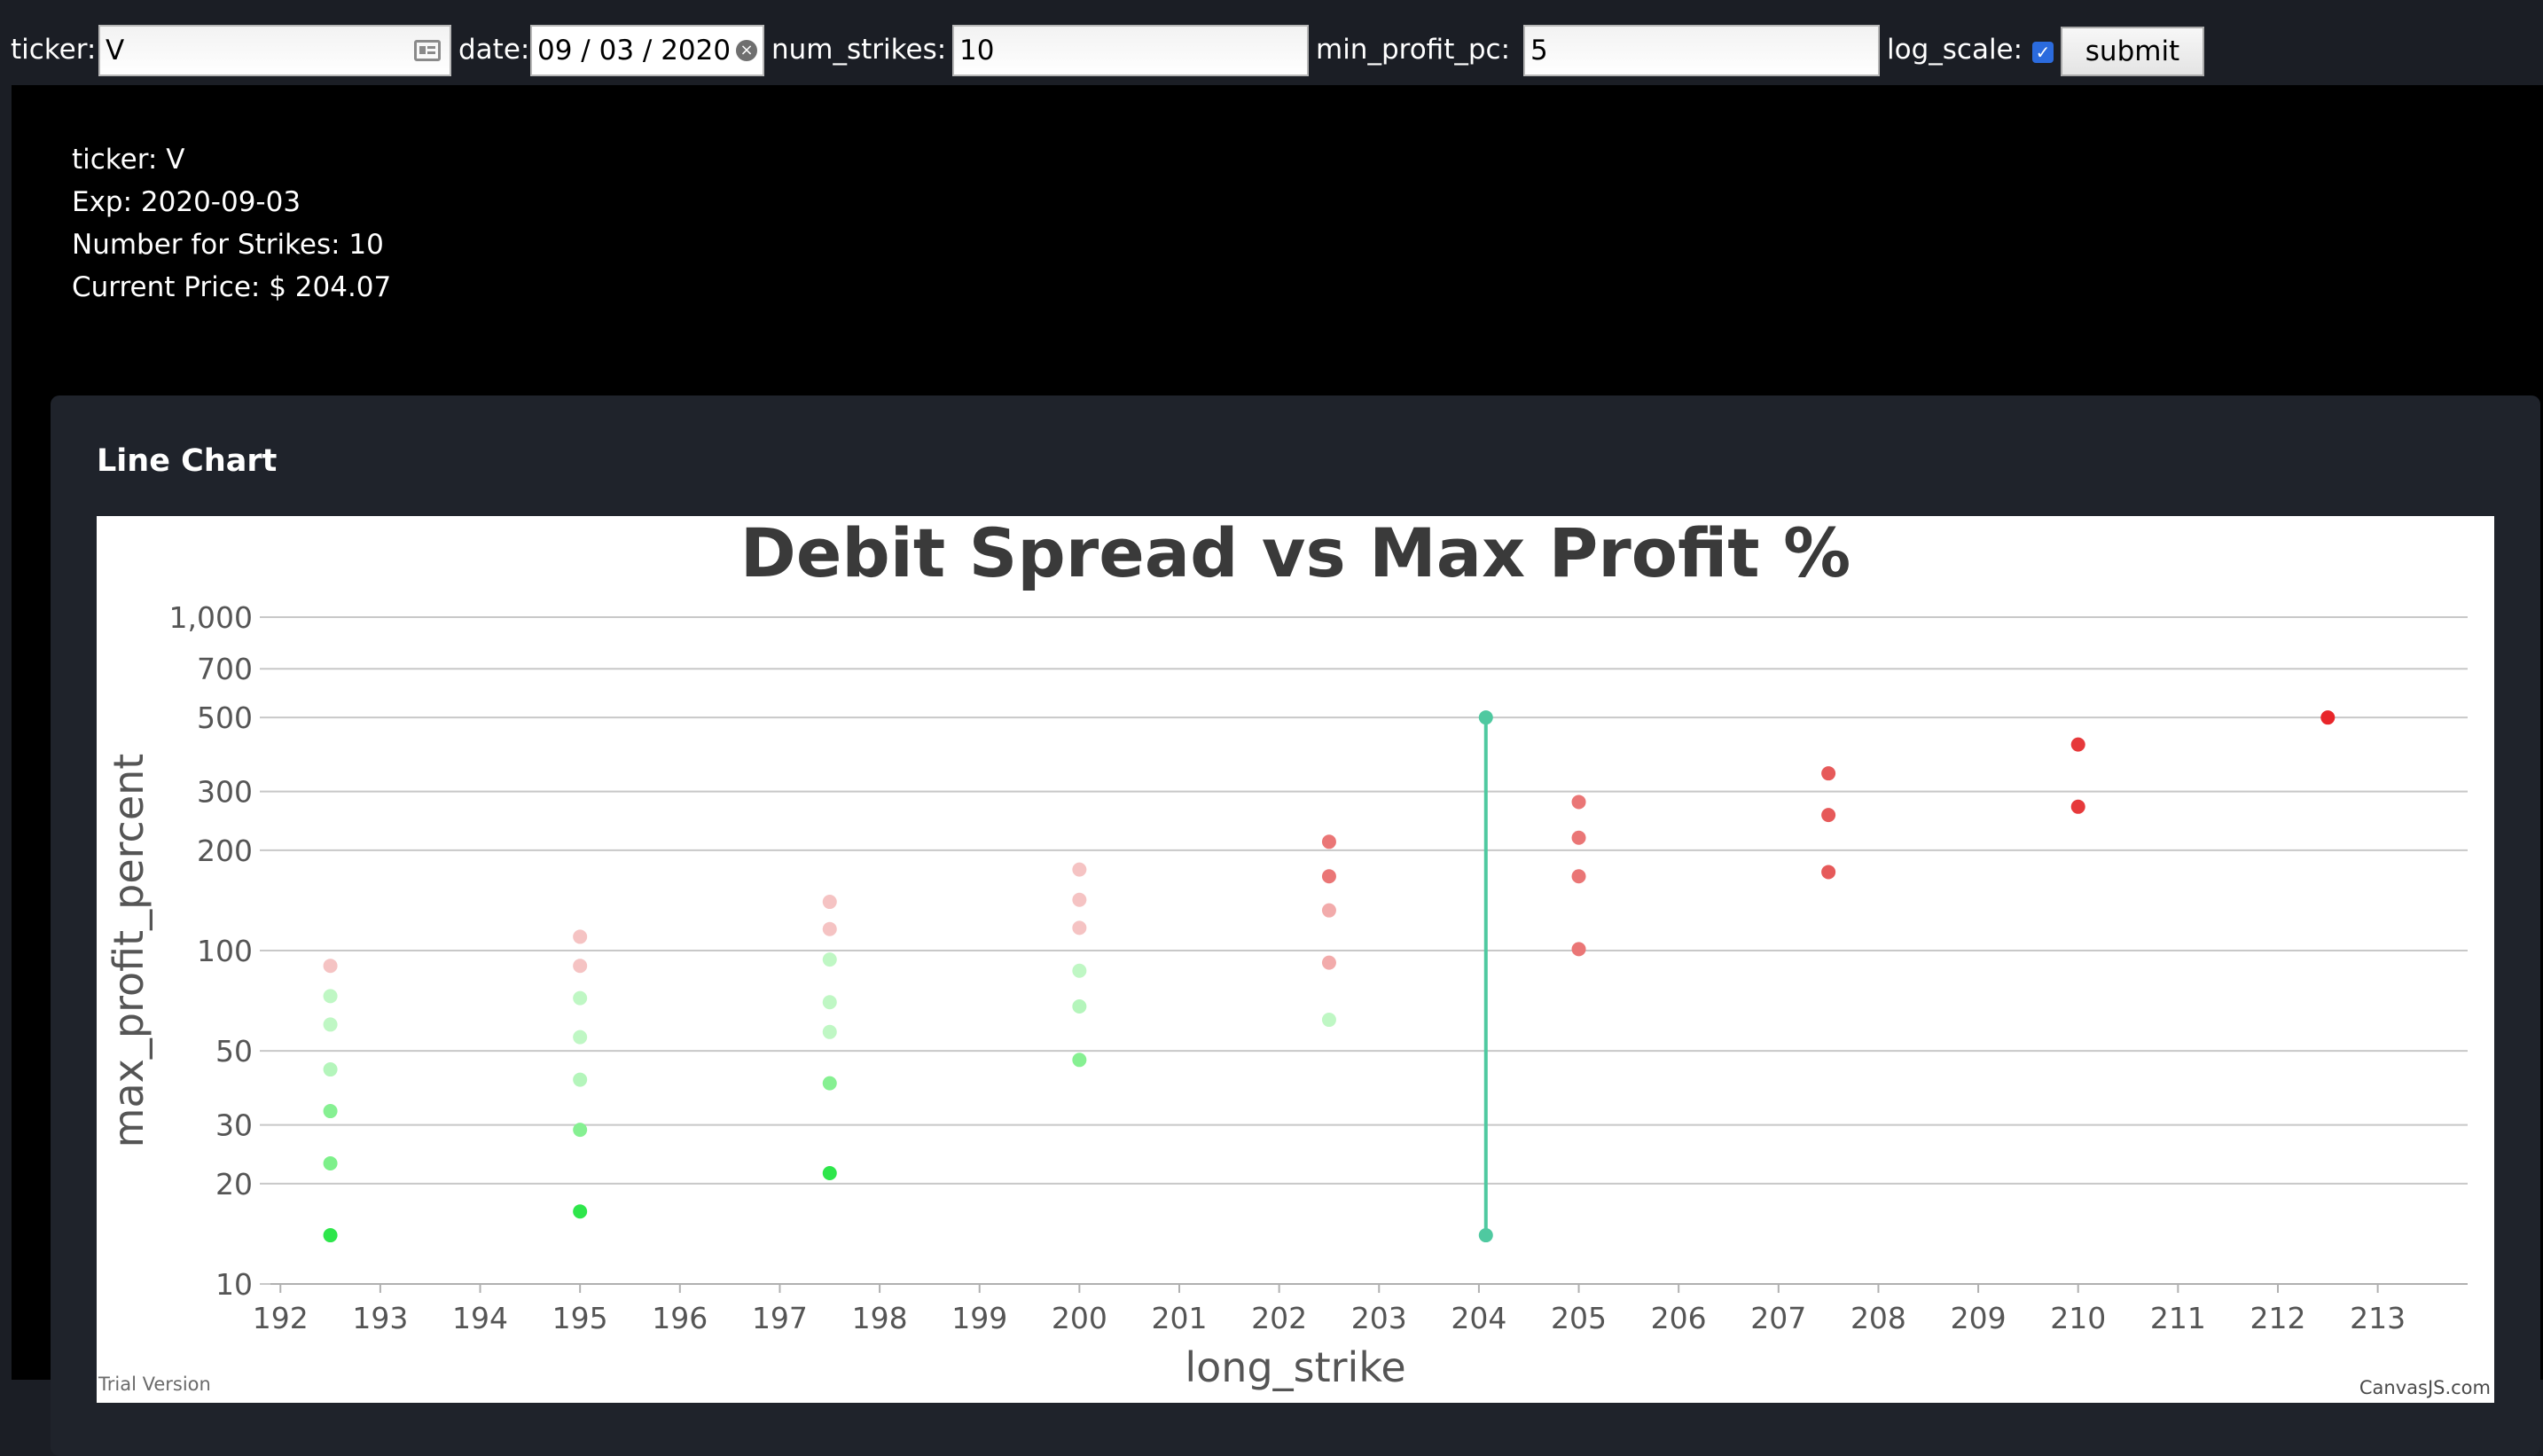 This screenshot has width=2543, height=1456. I want to click on ticker-value: V, so click(115, 51).